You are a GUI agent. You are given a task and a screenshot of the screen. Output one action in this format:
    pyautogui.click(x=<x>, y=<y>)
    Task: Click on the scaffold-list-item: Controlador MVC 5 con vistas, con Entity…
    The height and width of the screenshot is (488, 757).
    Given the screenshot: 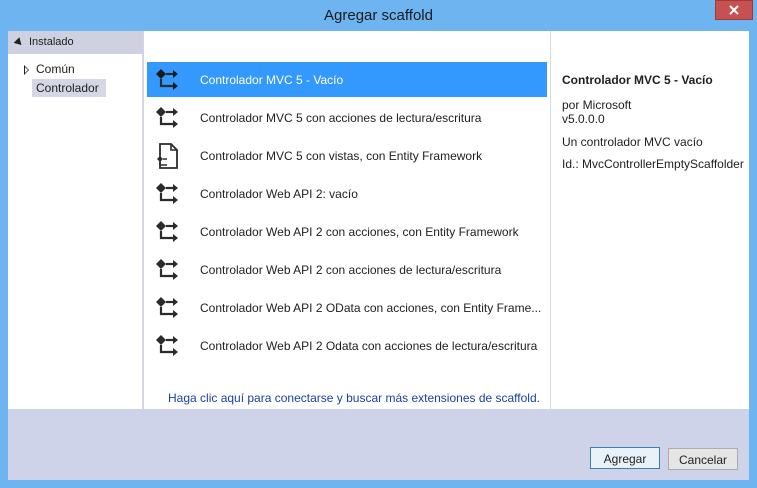 What is the action you would take?
    pyautogui.click(x=347, y=155)
    